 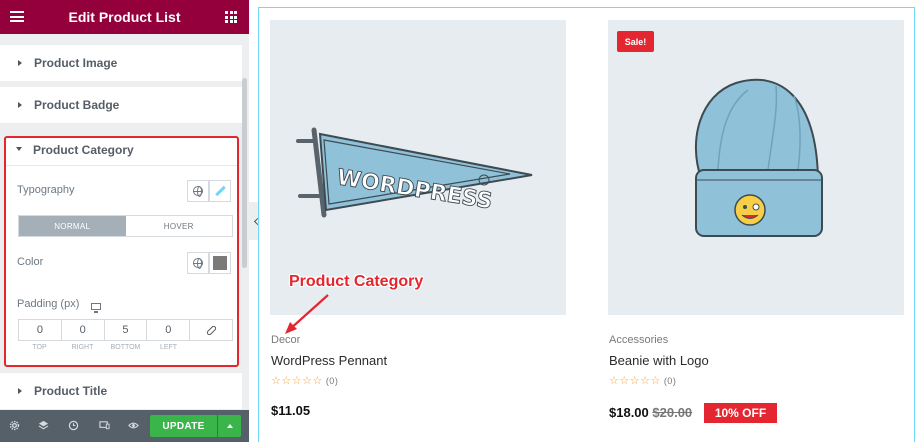 I want to click on panel-title: Edit Product List, so click(x=124, y=17).